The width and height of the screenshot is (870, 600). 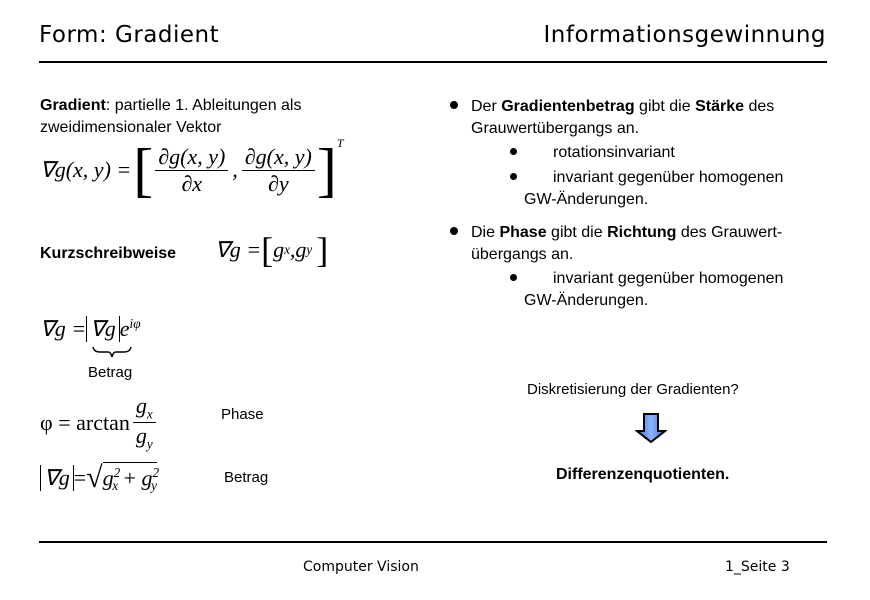 I want to click on formula-phase: φ = arctan gx gy, so click(x=98, y=423).